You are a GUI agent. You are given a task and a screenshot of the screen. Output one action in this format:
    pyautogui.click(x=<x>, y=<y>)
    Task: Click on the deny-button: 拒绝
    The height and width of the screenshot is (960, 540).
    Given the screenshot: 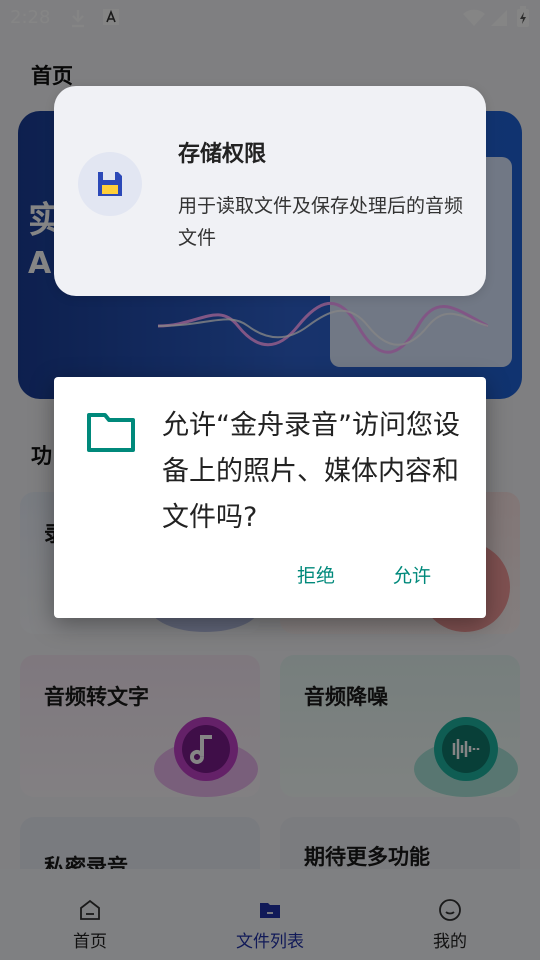 What is the action you would take?
    pyautogui.click(x=316, y=574)
    